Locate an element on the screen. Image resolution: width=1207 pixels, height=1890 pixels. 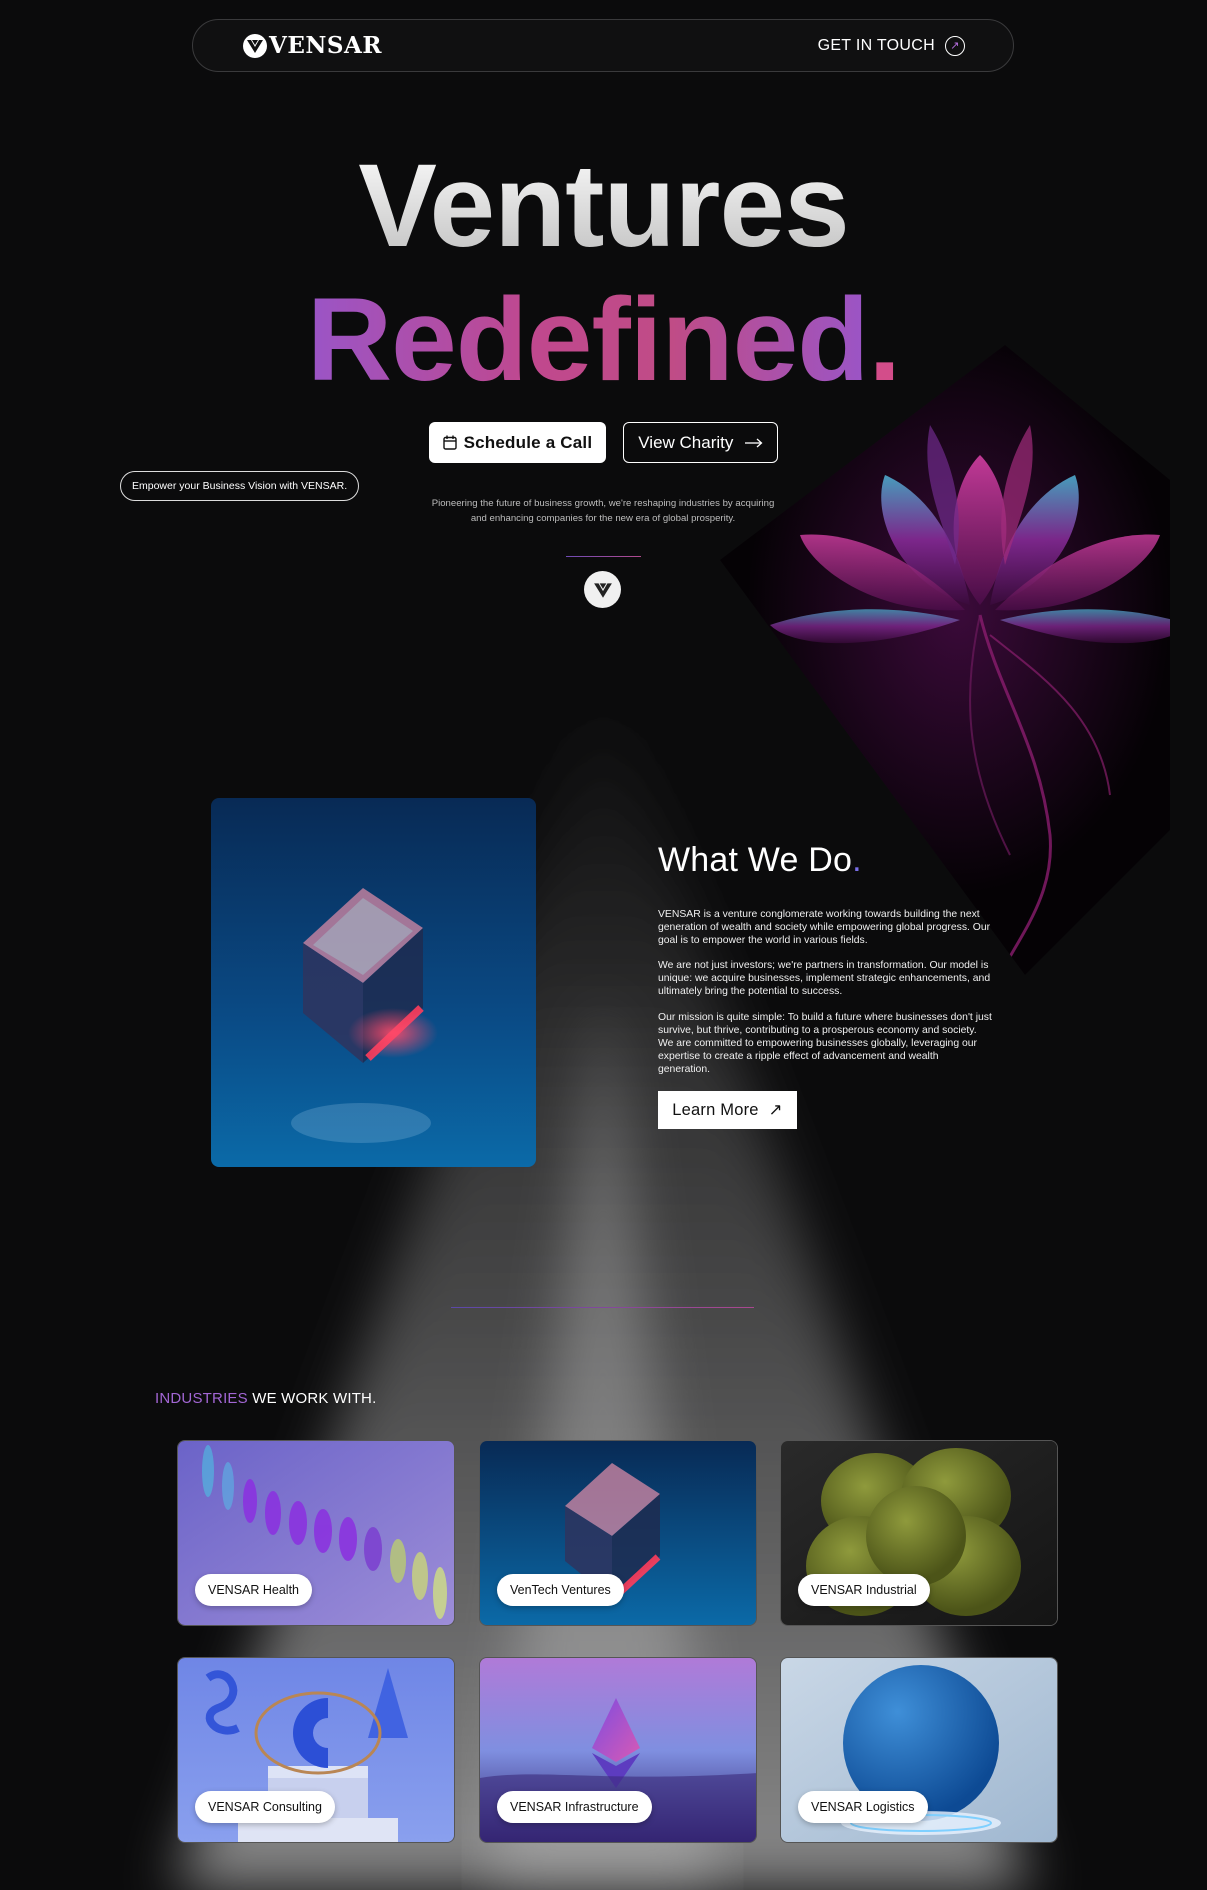
schedule-call-button: Schedule a Call is located at coordinates (517, 442).